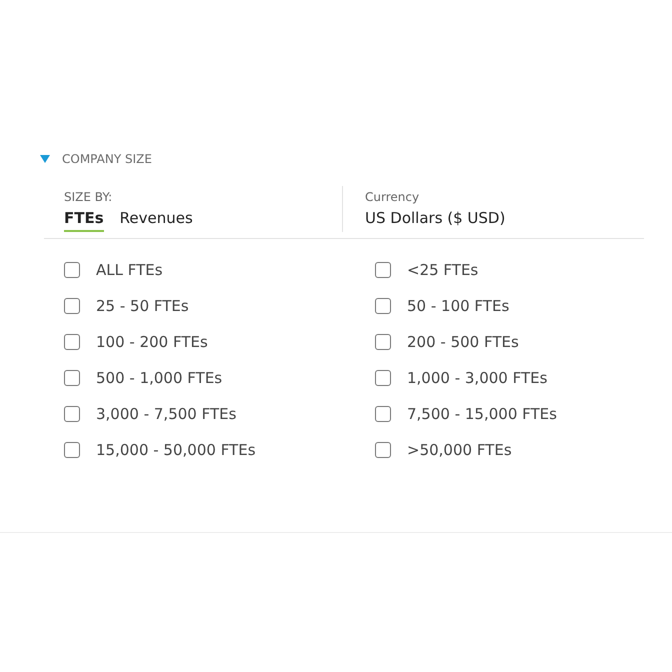 Image resolution: width=672 pixels, height=672 pixels. I want to click on currency-label: Currency, so click(392, 197).